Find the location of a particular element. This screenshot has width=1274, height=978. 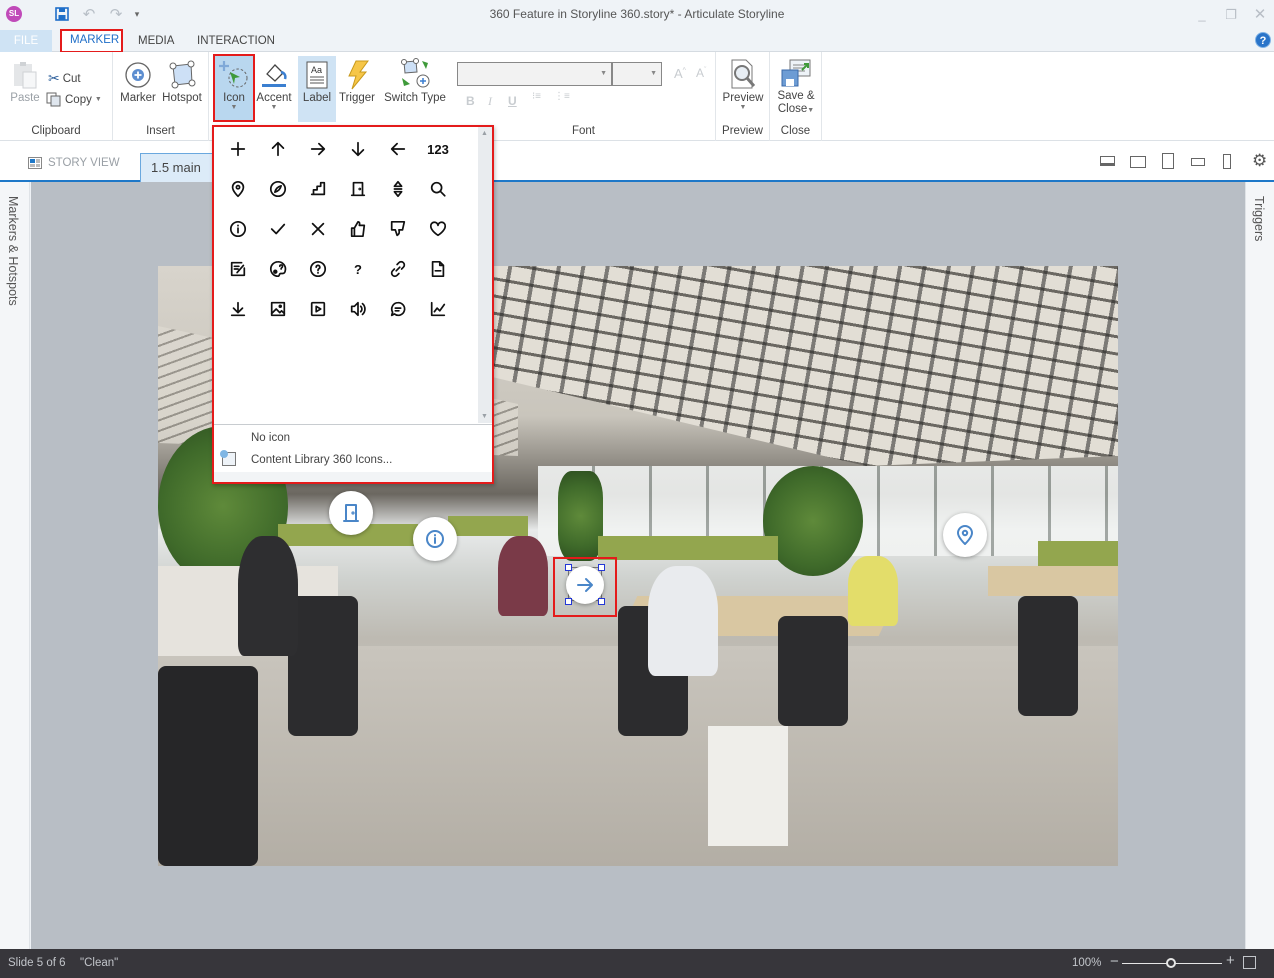

trigger-button: Trigger is located at coordinates (357, 82).